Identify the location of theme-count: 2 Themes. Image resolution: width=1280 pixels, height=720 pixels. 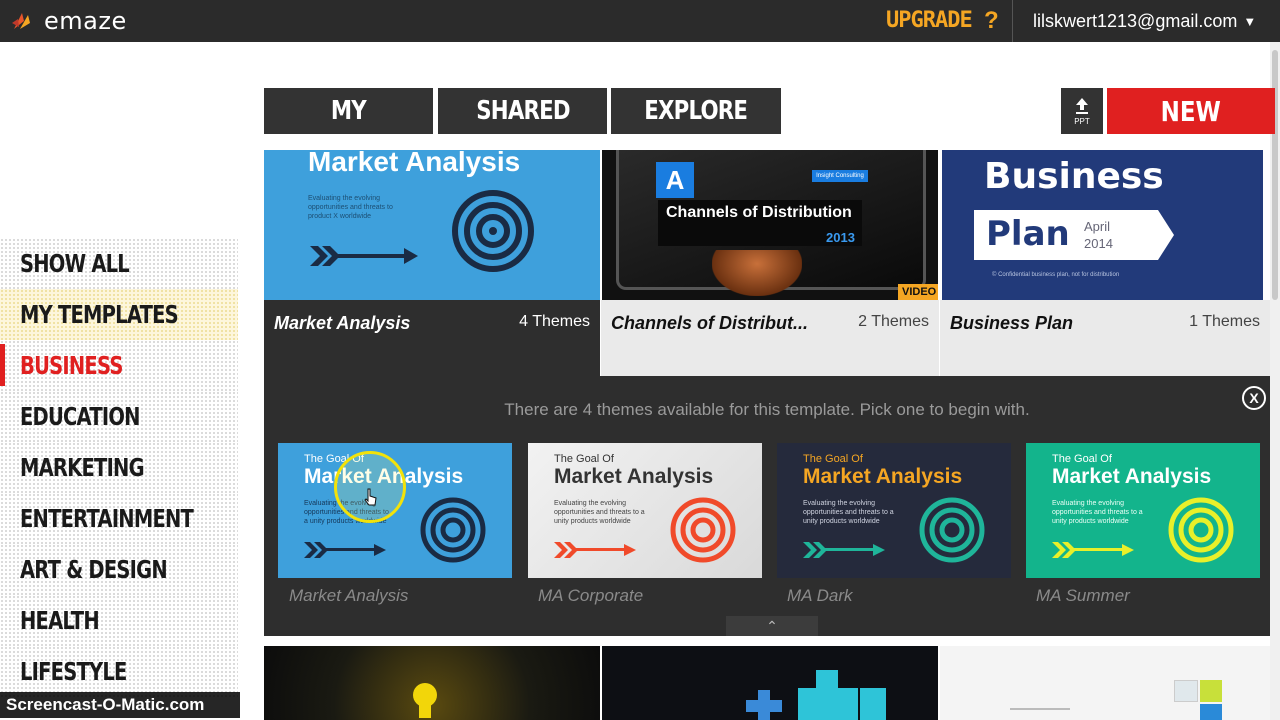
(893, 321).